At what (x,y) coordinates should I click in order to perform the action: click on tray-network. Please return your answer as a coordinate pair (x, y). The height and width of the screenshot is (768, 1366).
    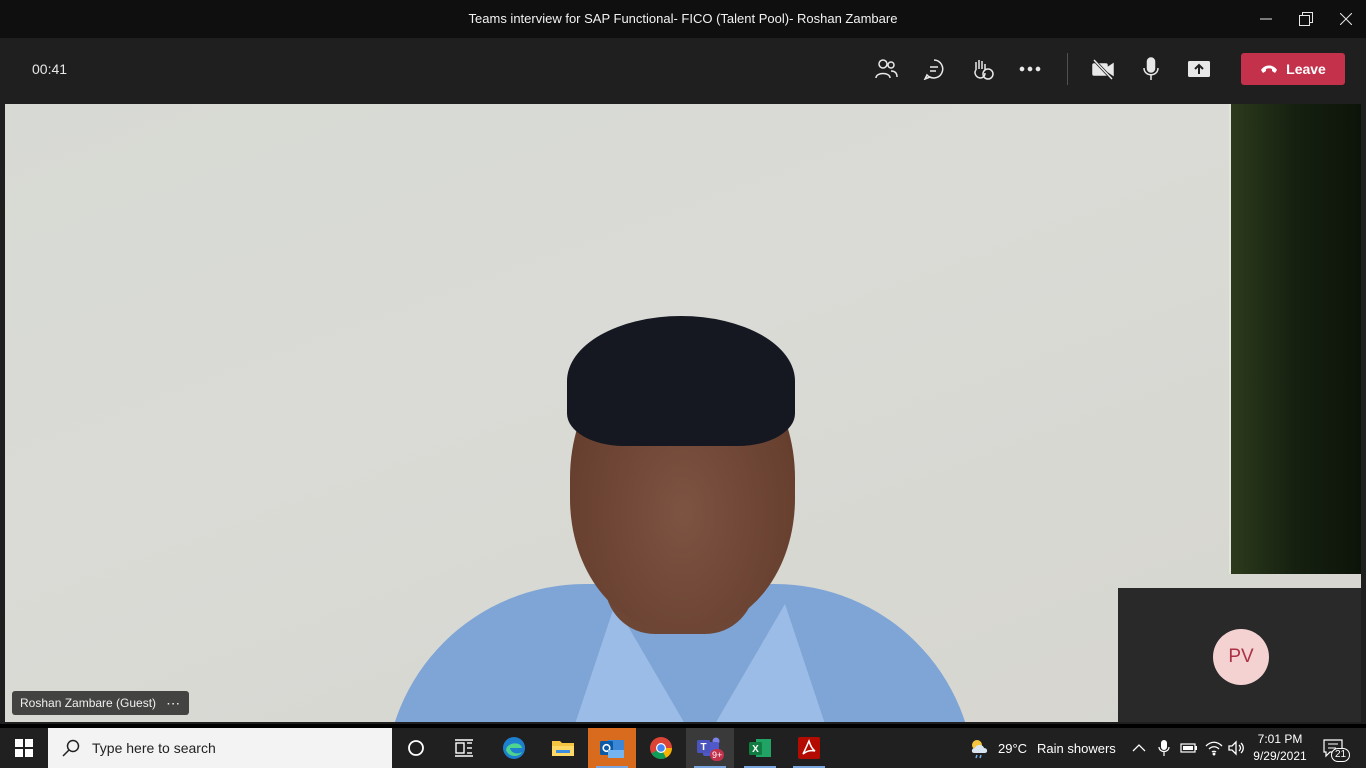
    Looking at the image, I should click on (1214, 748).